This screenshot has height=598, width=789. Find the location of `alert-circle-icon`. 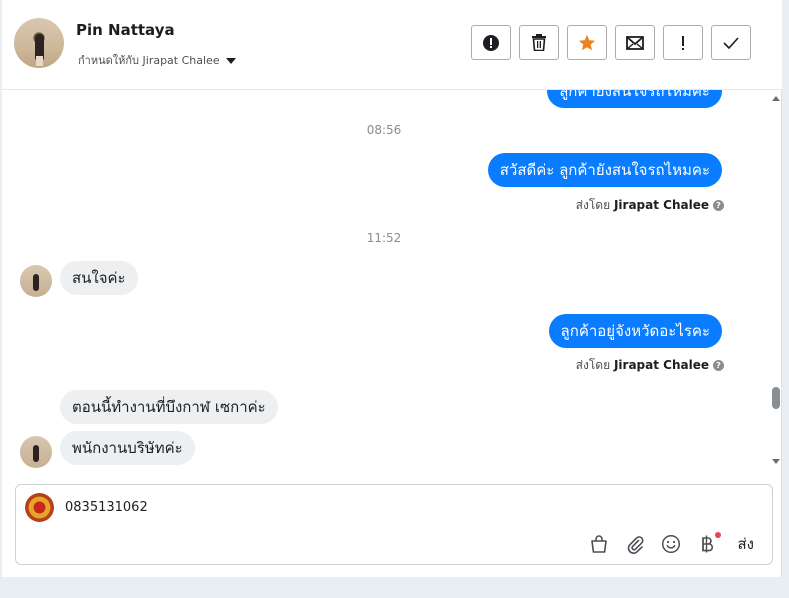

alert-circle-icon is located at coordinates (491, 42).